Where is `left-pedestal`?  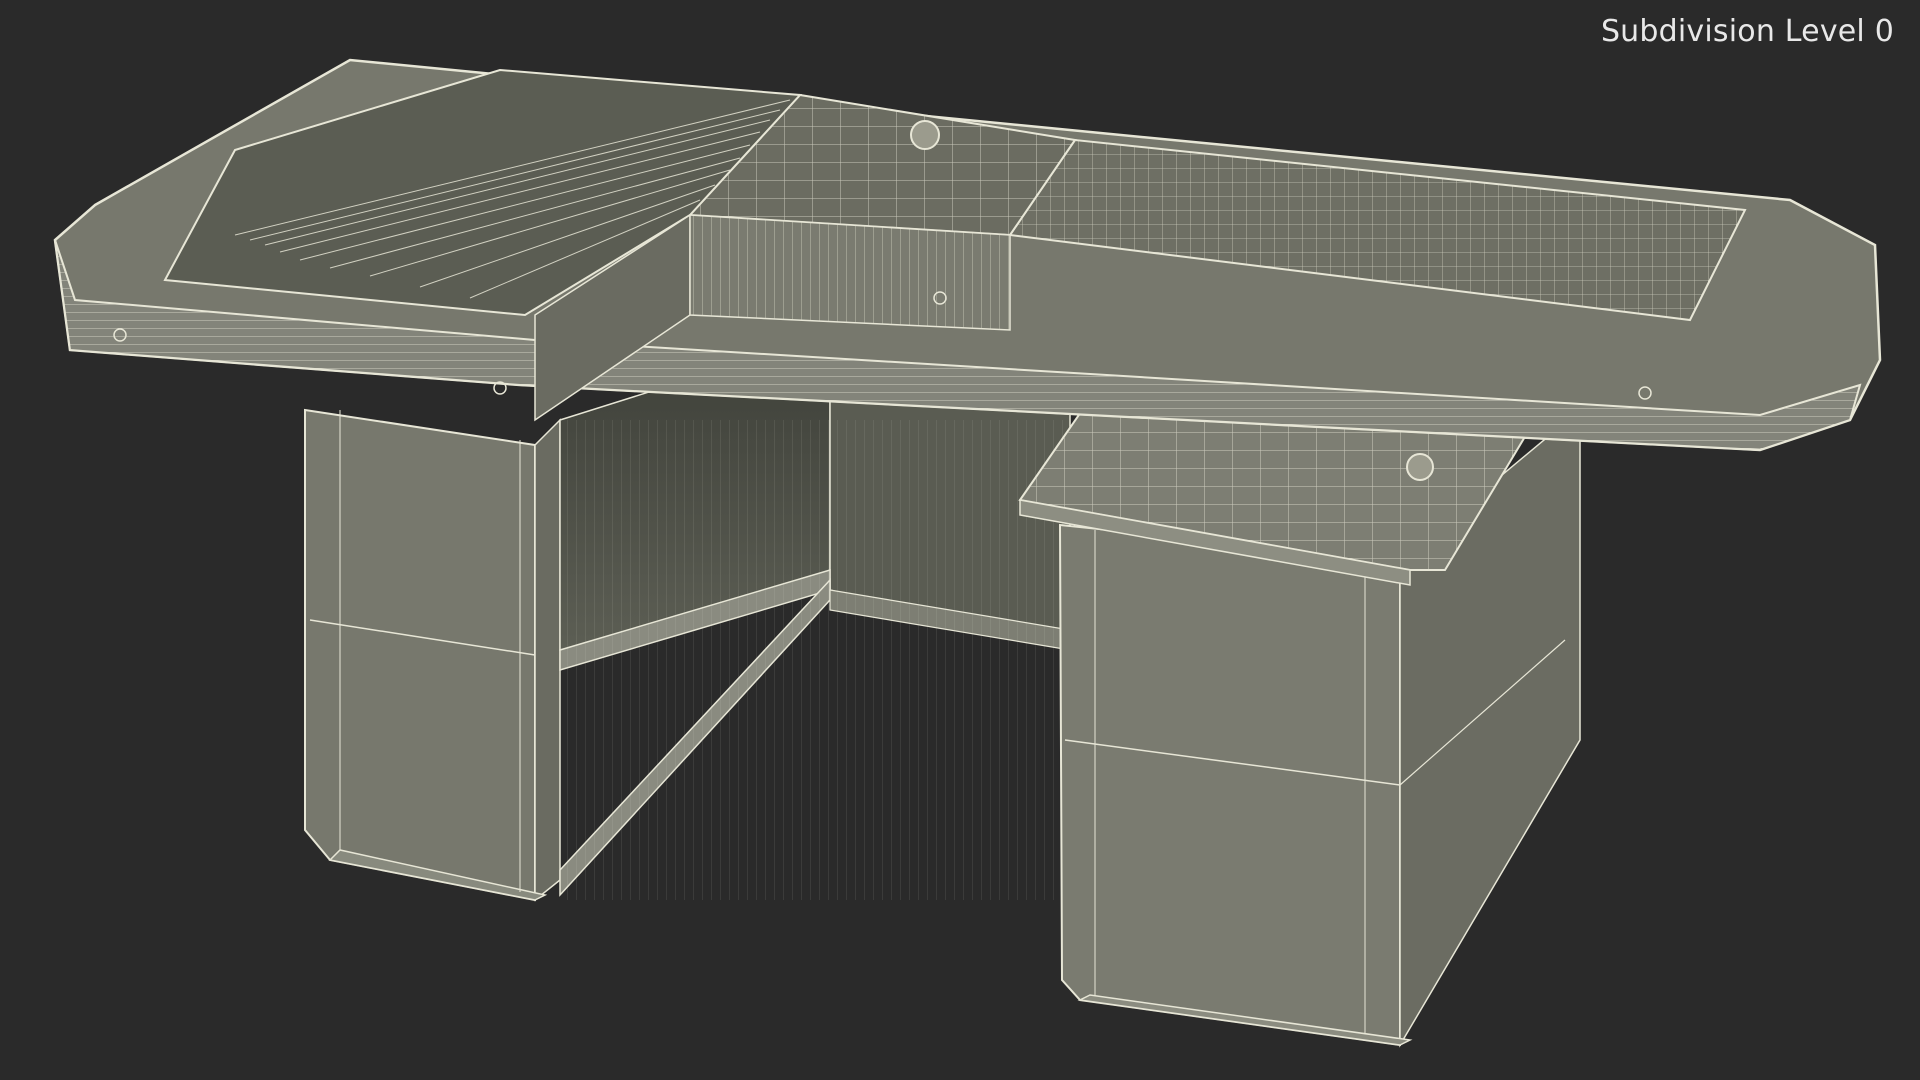
left-pedestal is located at coordinates (432, 655).